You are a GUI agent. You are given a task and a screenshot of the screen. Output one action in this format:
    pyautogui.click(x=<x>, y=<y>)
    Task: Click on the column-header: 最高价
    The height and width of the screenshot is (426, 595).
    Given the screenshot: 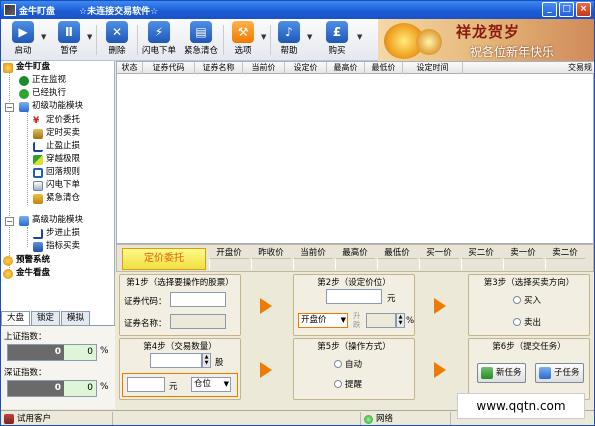 What is the action you would take?
    pyautogui.click(x=346, y=68)
    